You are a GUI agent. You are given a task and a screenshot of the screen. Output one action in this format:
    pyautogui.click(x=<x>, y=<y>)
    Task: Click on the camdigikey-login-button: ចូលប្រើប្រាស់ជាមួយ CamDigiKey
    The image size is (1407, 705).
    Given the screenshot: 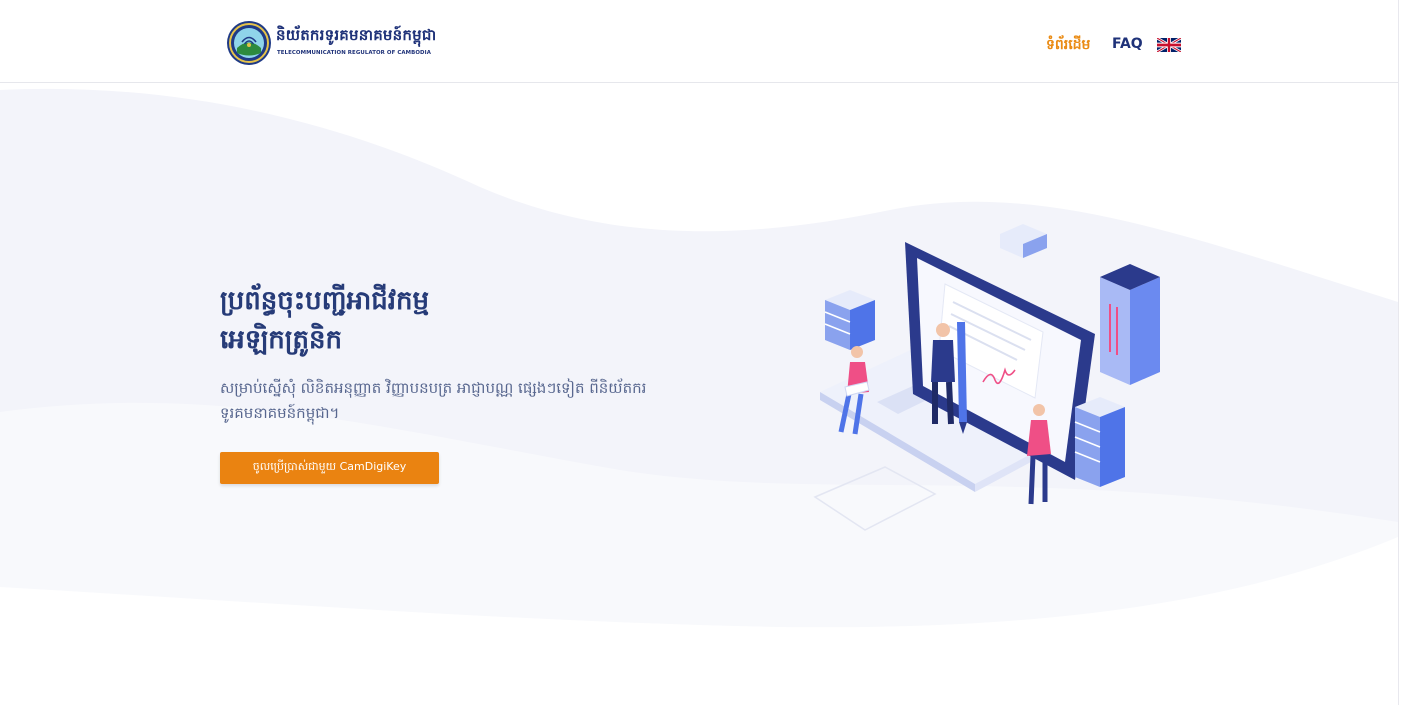 What is the action you would take?
    pyautogui.click(x=329, y=468)
    